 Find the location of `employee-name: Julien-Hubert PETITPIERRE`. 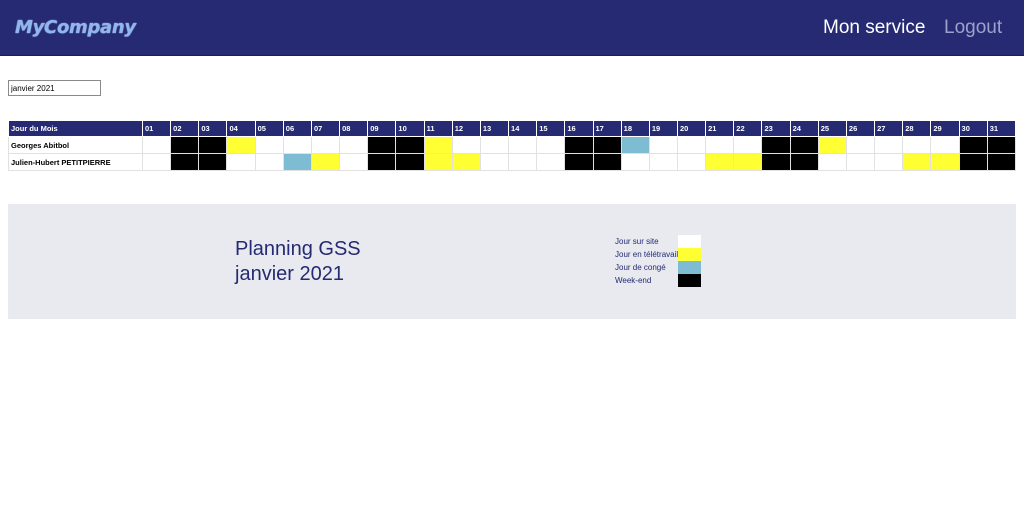

employee-name: Julien-Hubert PETITPIERRE is located at coordinates (75, 162).